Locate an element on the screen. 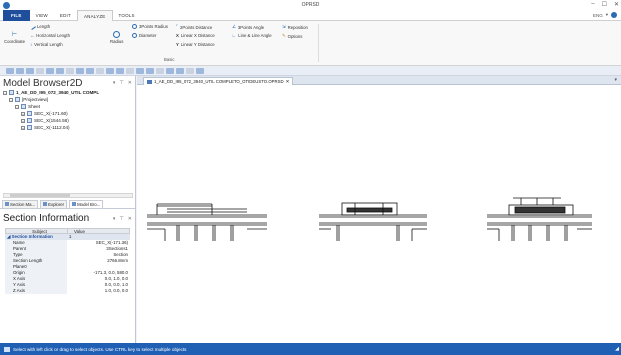  coordinate-icon: ⊢ is located at coordinates (14, 35).